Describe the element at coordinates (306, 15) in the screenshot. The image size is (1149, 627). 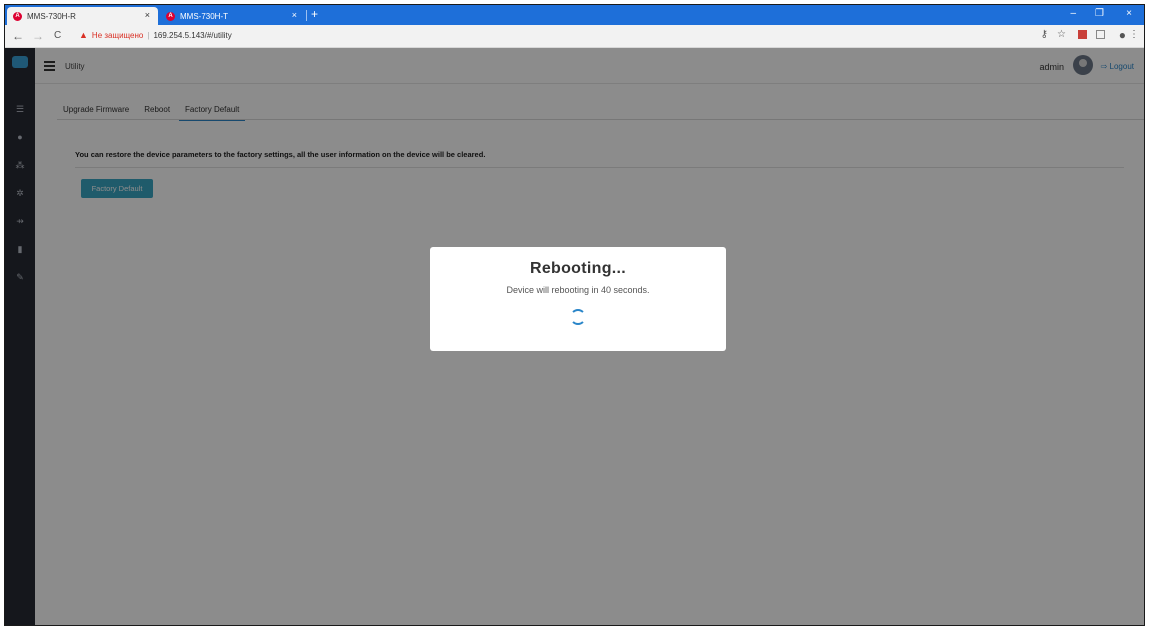
I see `tab-separator` at that location.